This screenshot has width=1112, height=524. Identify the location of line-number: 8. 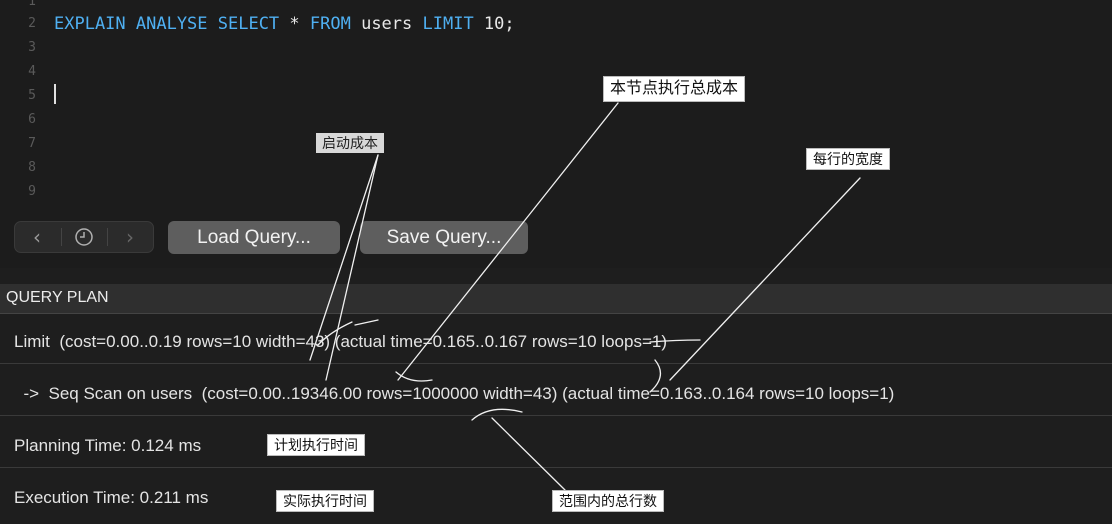
(32, 167).